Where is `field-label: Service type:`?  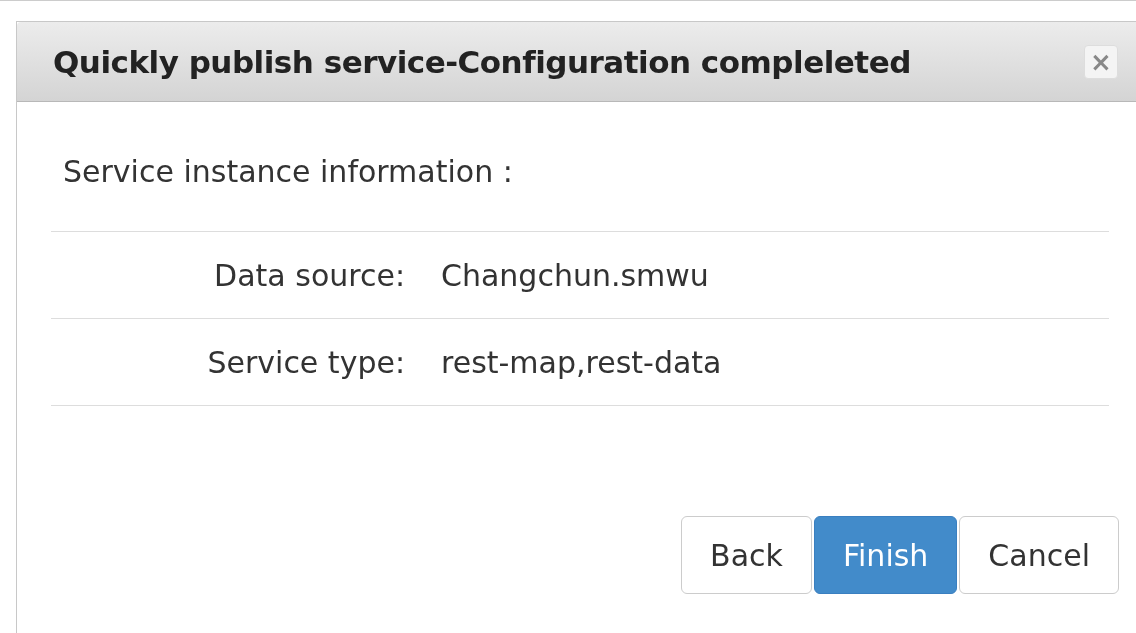
field-label: Service type: is located at coordinates (305, 362).